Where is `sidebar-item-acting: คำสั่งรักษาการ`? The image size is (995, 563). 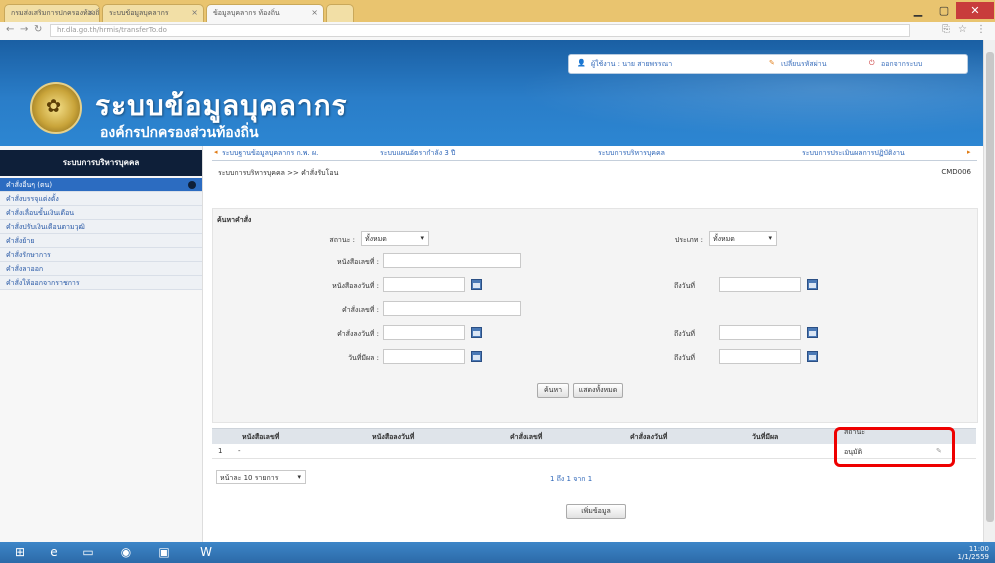
sidebar-item-acting: คำสั่งรักษาการ is located at coordinates (101, 255).